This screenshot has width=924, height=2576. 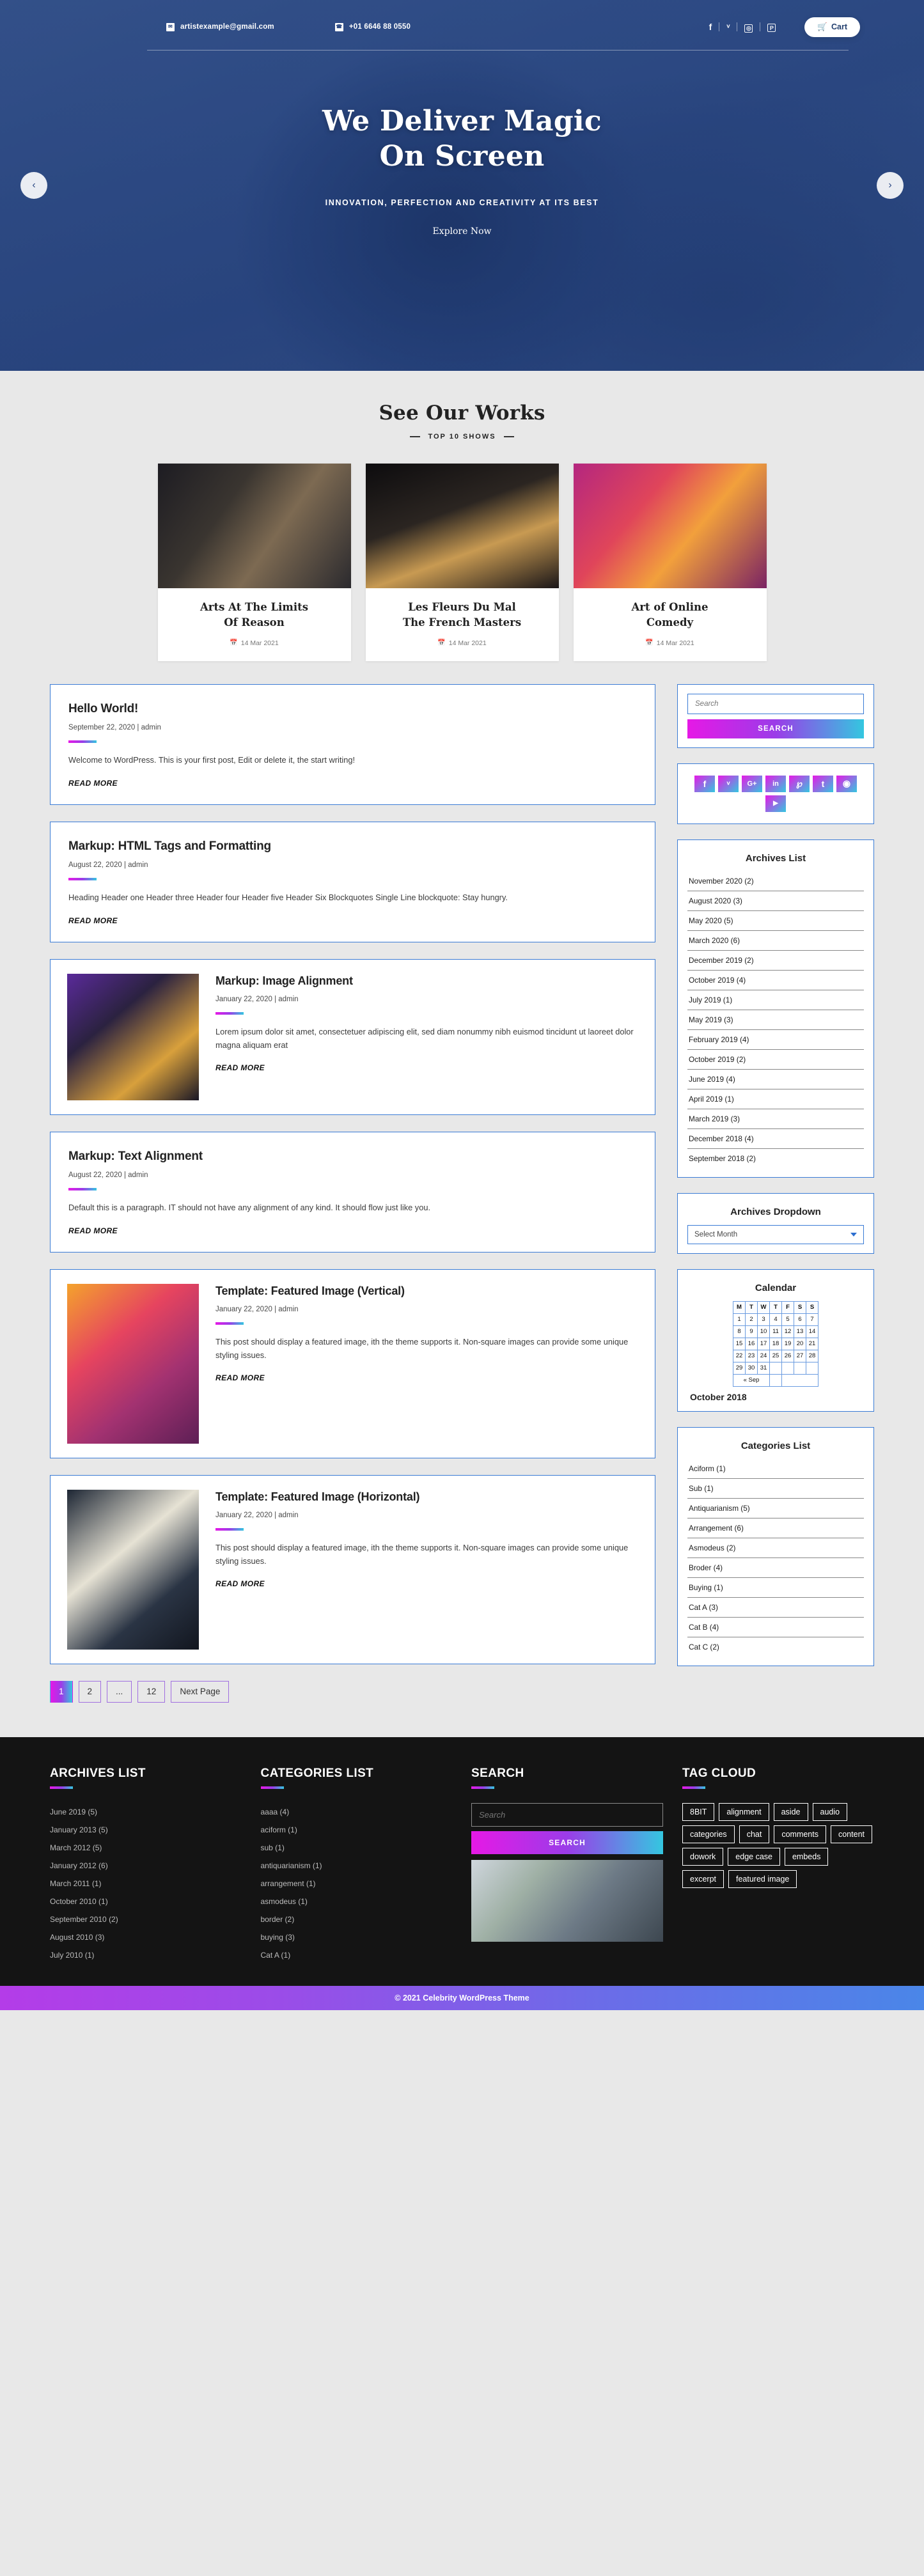 I want to click on day-cell: 8, so click(x=740, y=1331).